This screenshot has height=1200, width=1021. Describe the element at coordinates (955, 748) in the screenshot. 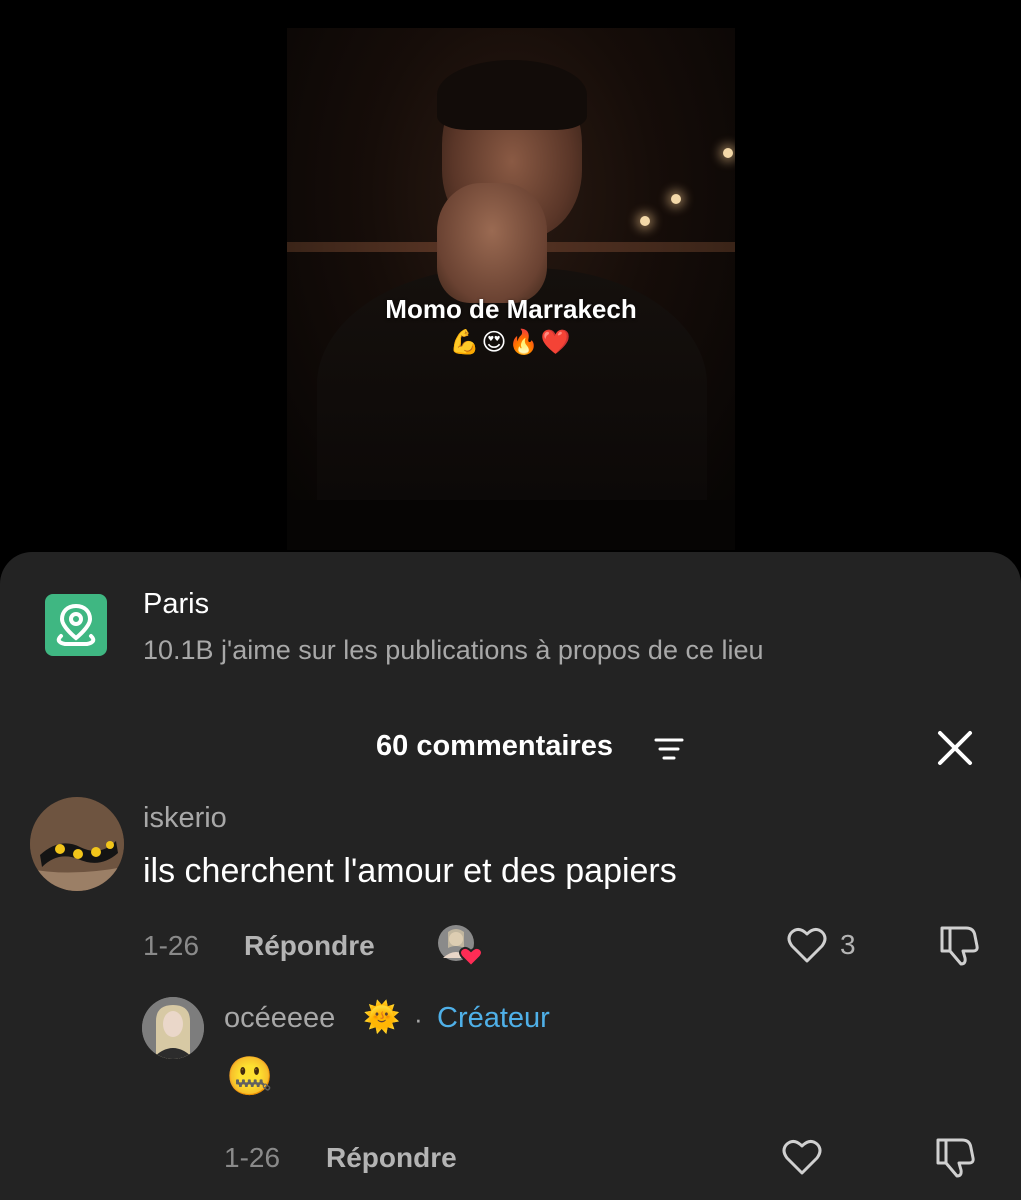

I see `close-icon` at that location.